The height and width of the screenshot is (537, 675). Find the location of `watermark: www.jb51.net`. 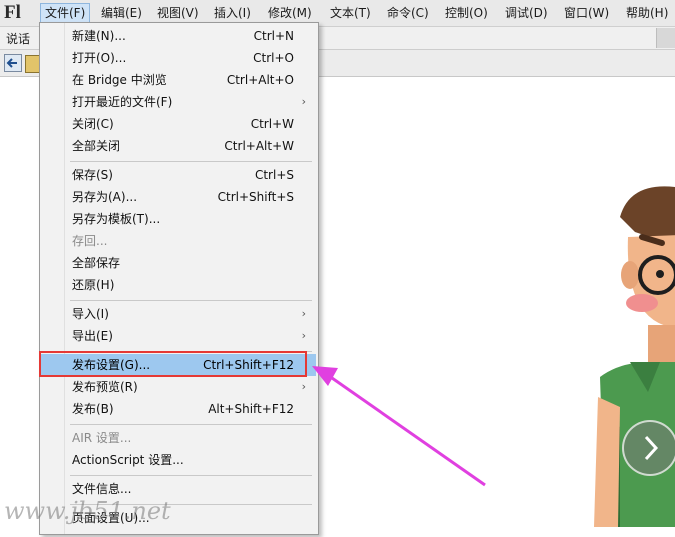

watermark: www.jb51.net is located at coordinates (87, 511).